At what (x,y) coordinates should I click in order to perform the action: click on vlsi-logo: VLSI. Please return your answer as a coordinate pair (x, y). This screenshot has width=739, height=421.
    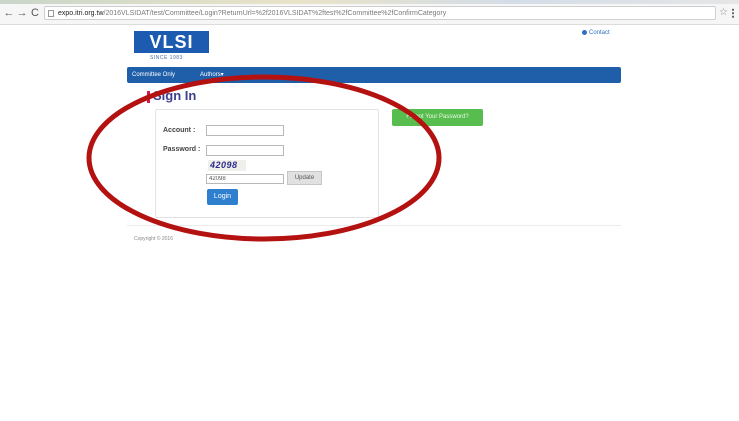
    Looking at the image, I should click on (171, 42).